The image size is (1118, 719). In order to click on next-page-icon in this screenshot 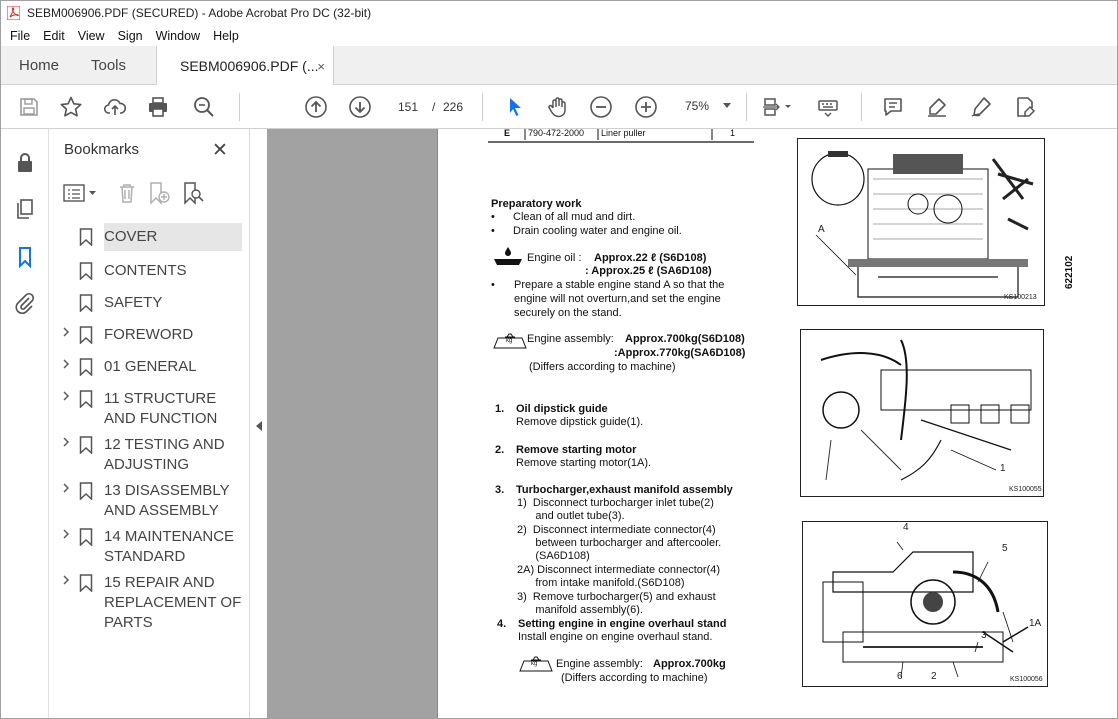, I will do `click(360, 107)`.